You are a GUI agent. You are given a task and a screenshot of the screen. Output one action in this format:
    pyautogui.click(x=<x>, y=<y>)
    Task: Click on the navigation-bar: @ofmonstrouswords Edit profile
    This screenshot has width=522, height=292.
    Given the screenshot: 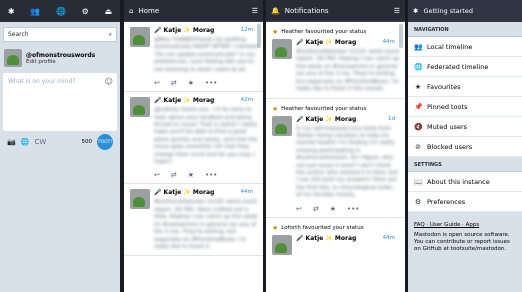 What is the action you would take?
    pyautogui.click(x=60, y=58)
    